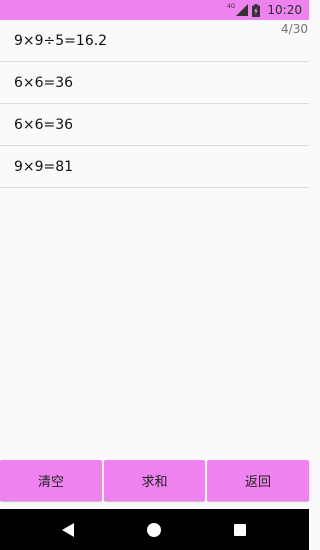 This screenshot has height=550, width=320. What do you see at coordinates (154, 10) in the screenshot?
I see `status-bar: 4G 10:20` at bounding box center [154, 10].